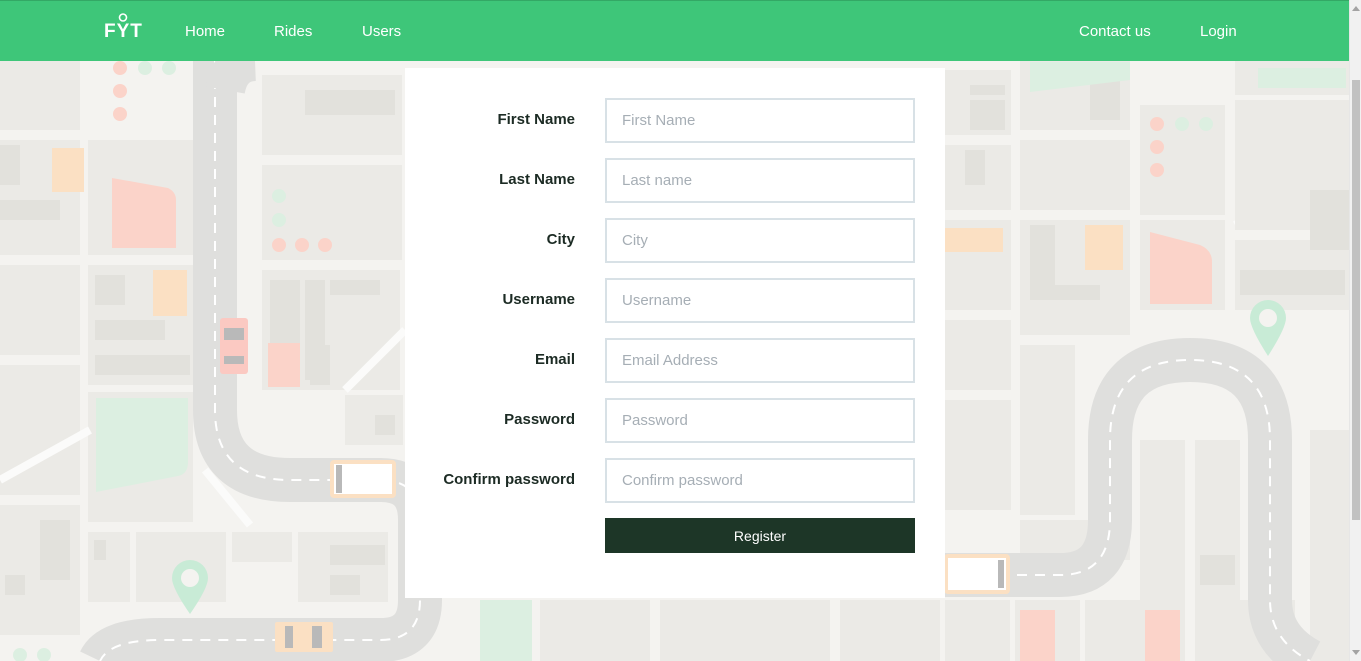  I want to click on city-input, so click(760, 240).